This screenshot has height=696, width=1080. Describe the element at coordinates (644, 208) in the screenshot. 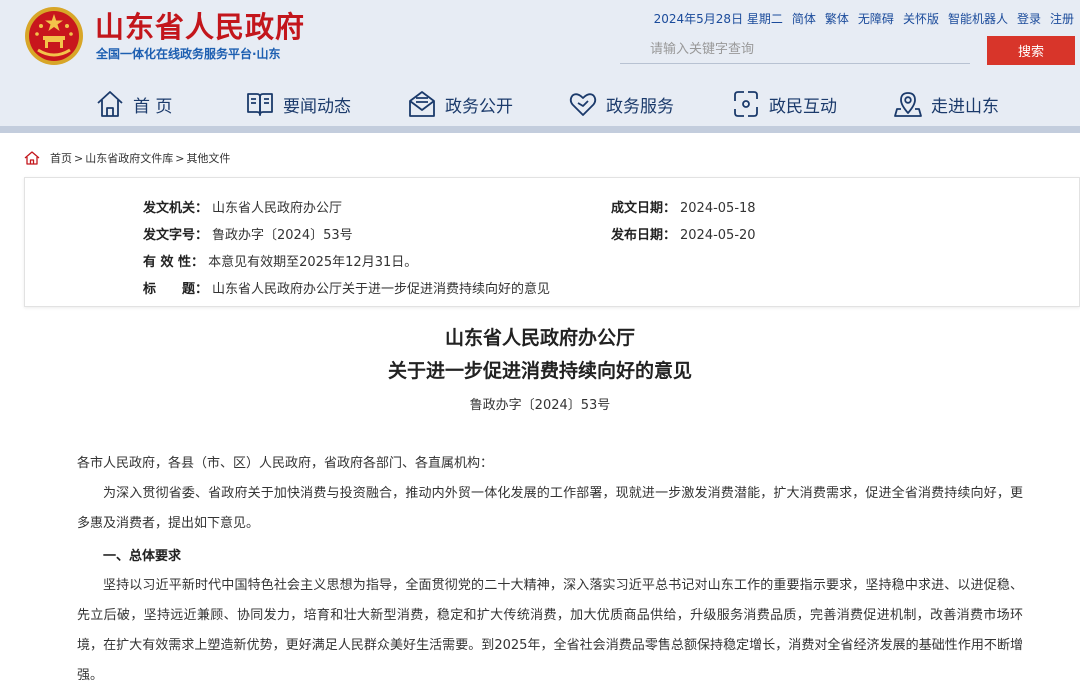

I see `created-date-label: 成文日期：` at that location.